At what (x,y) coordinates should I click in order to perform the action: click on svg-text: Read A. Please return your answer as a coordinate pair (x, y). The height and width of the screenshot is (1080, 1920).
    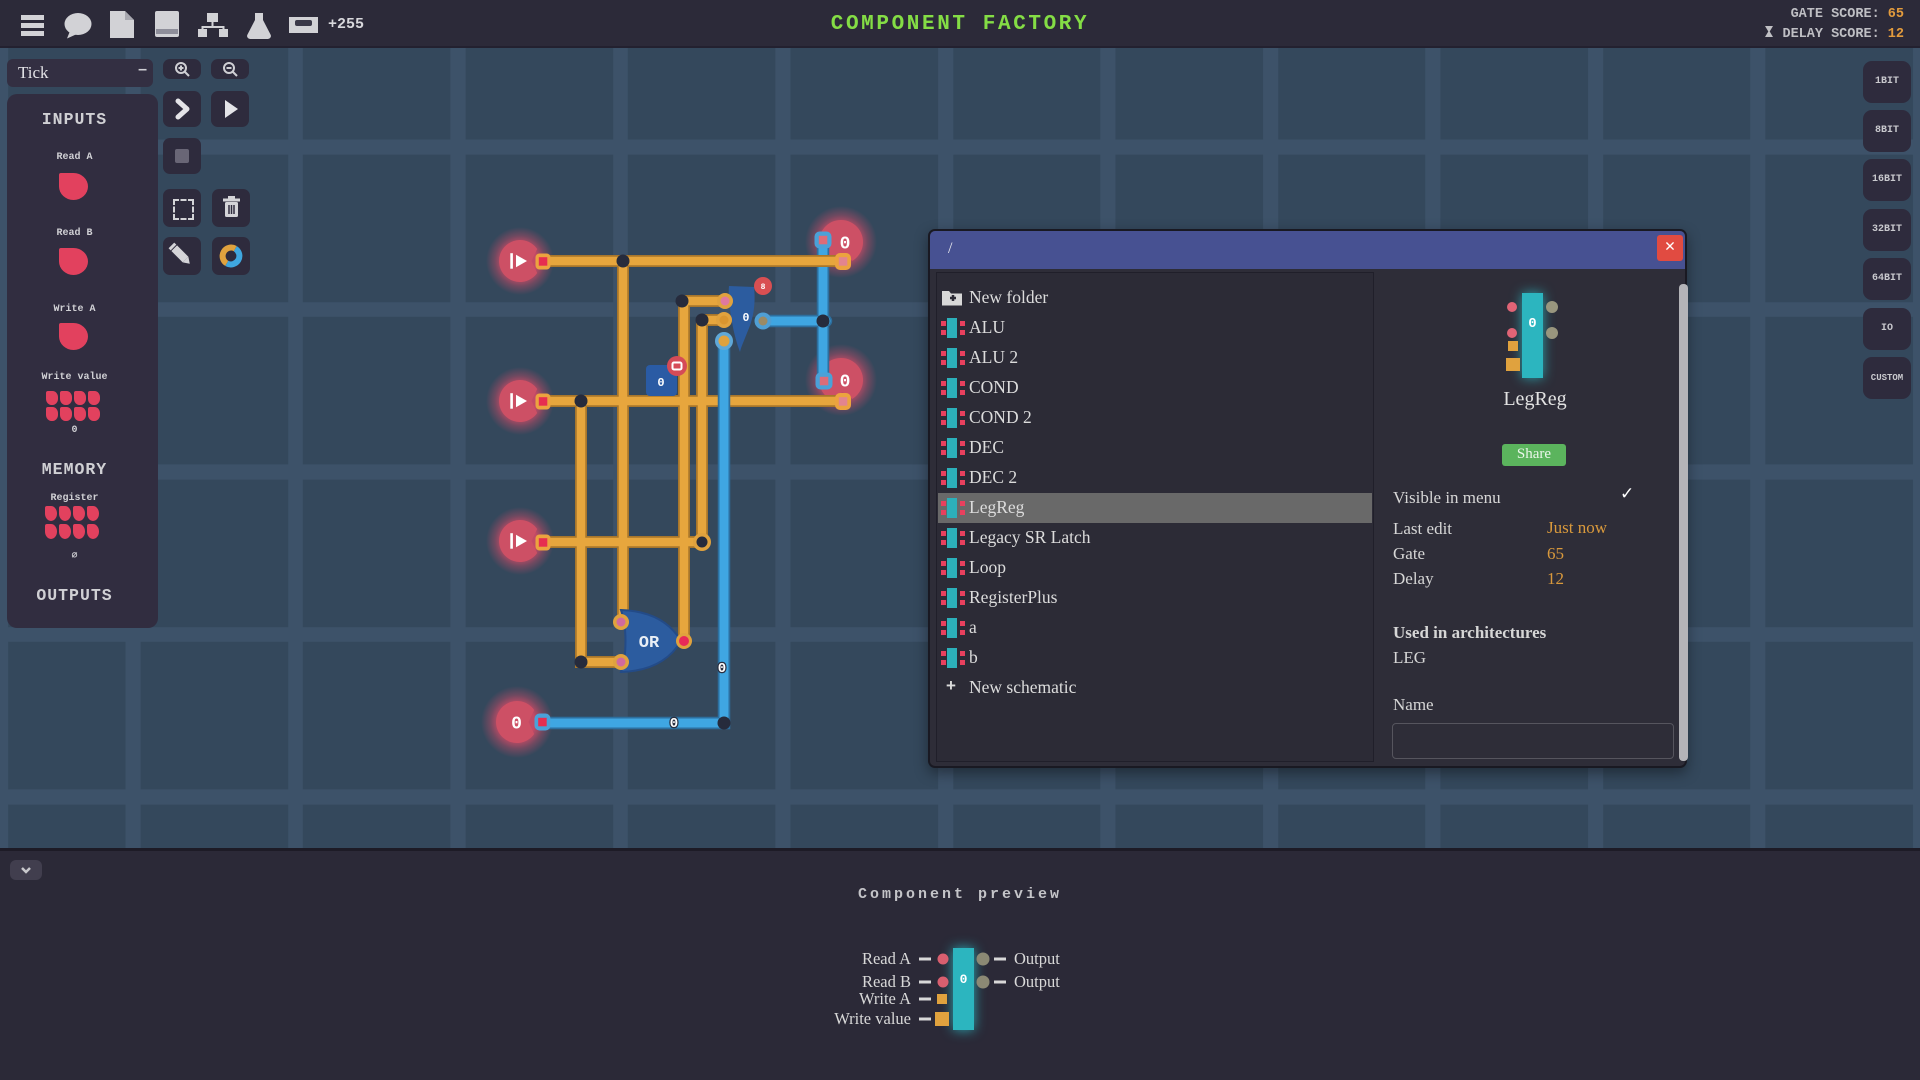
    Looking at the image, I should click on (886, 958).